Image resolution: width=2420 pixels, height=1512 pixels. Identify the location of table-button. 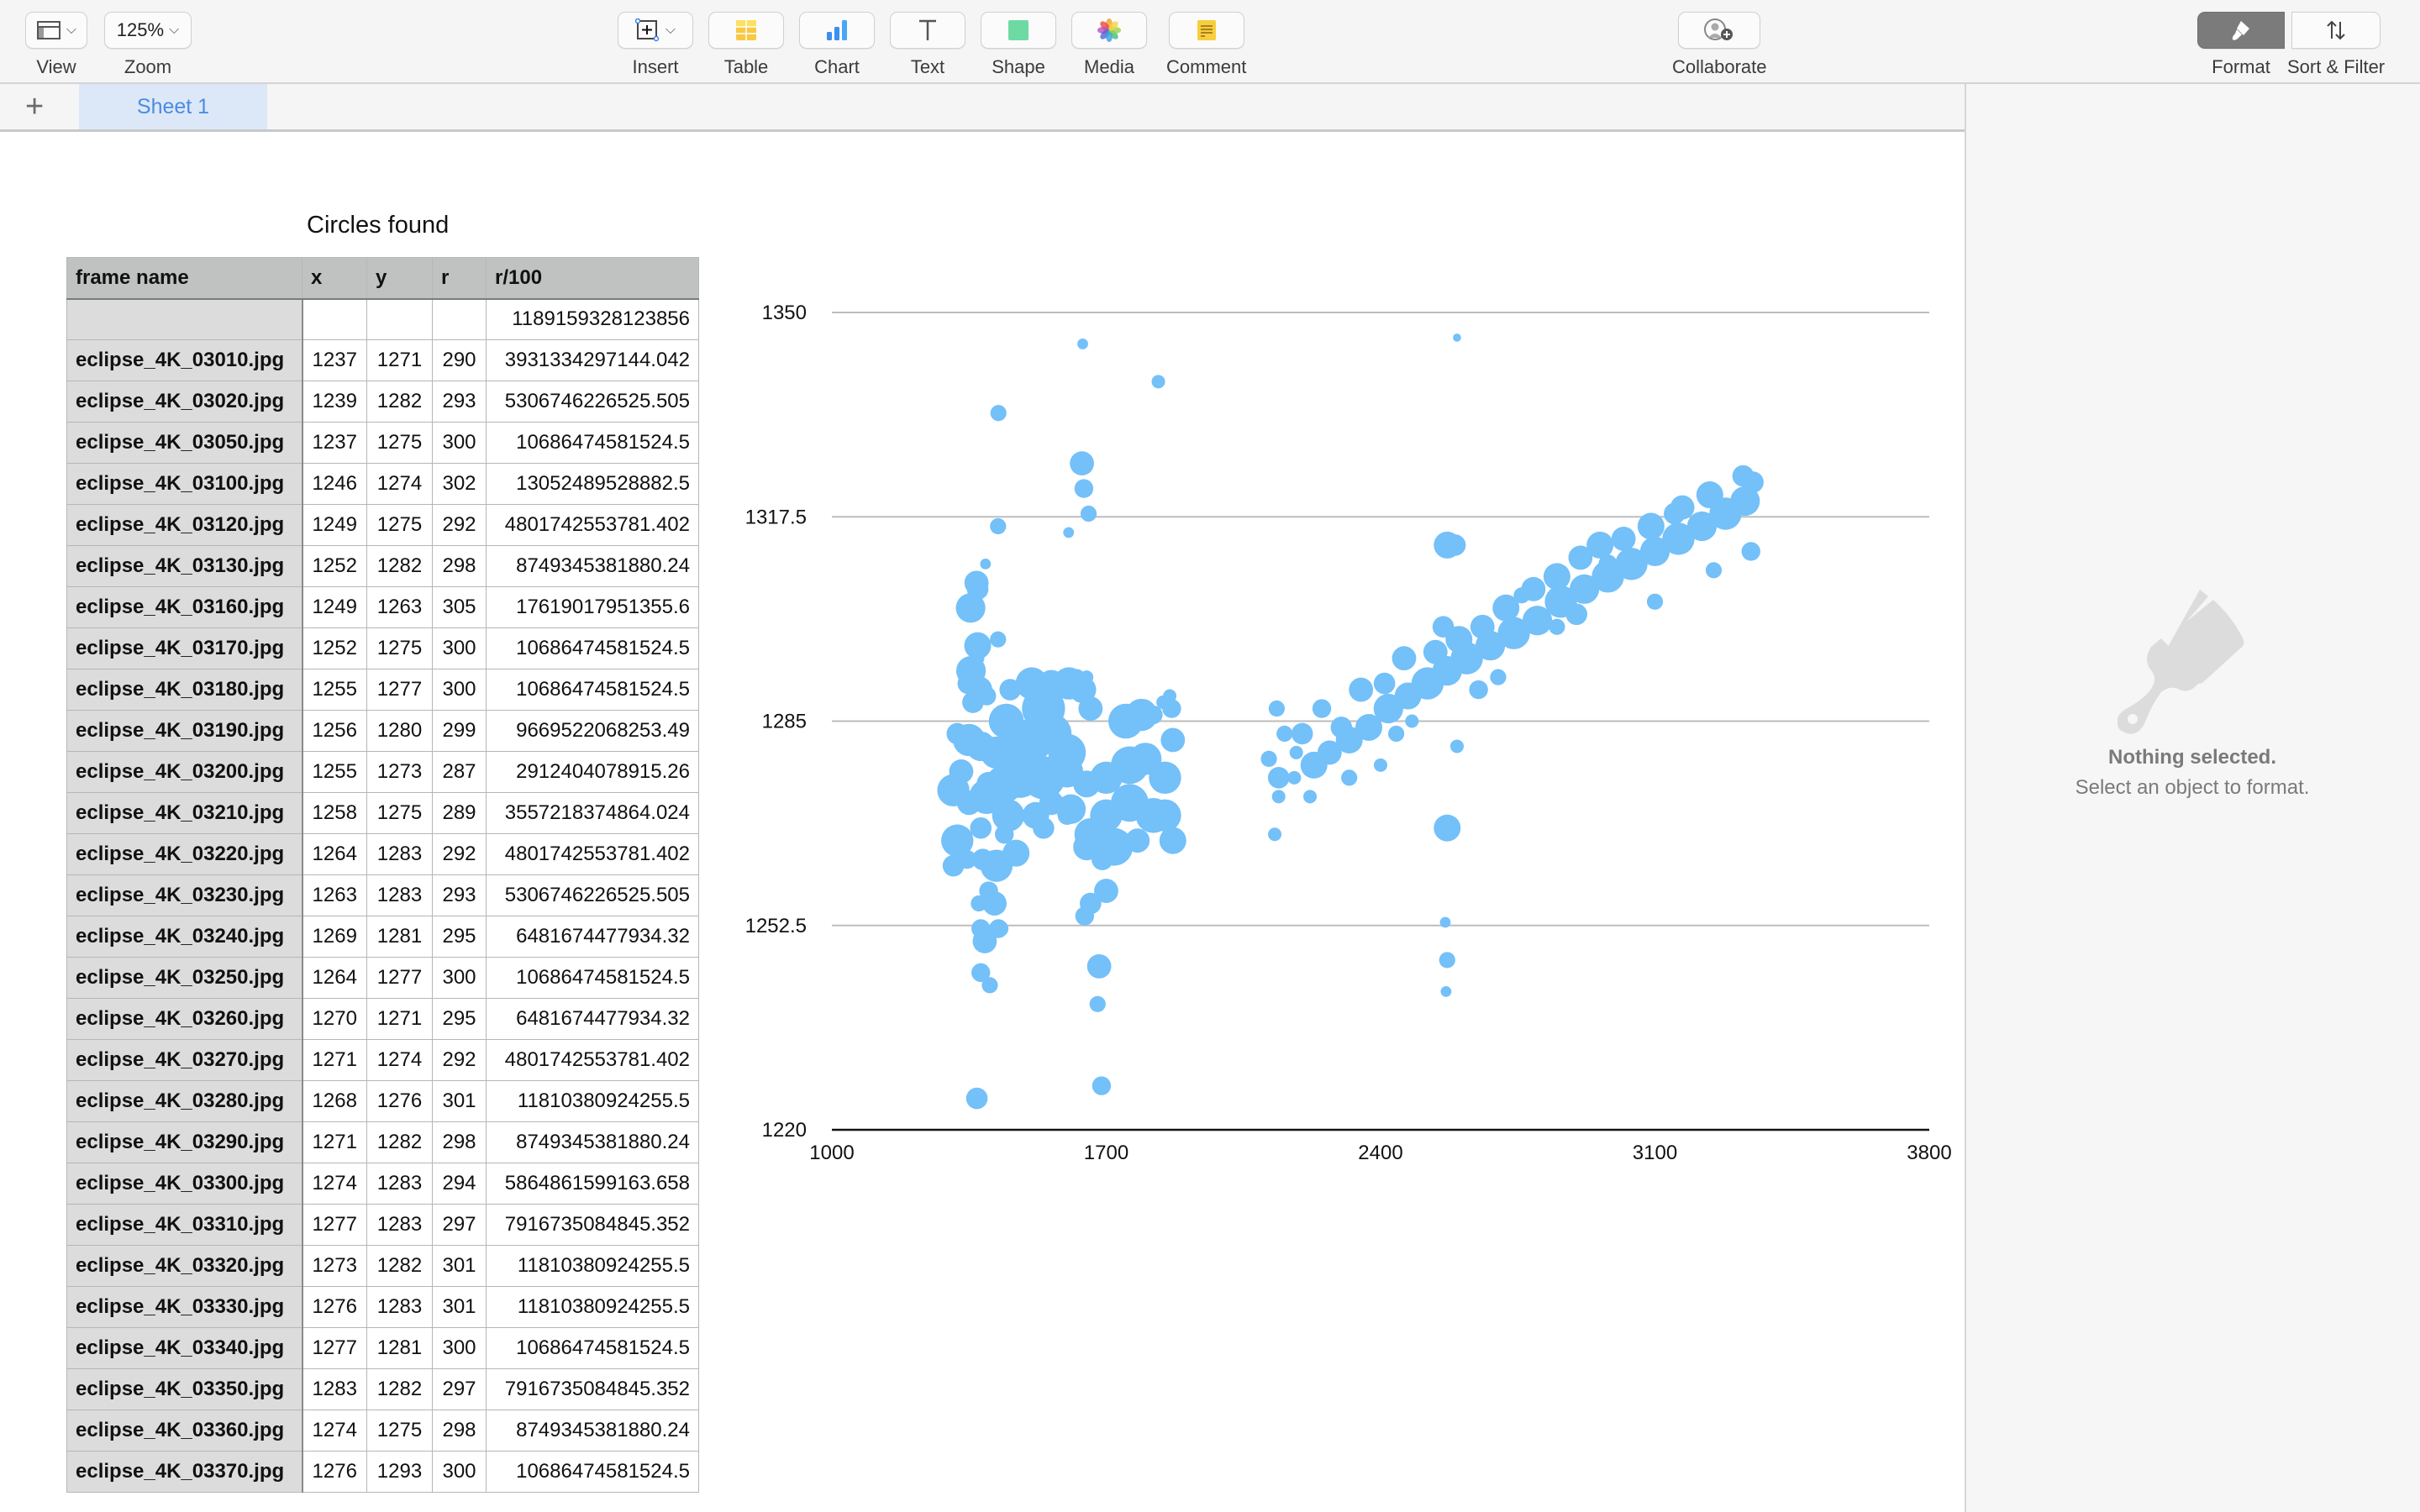
(746, 30).